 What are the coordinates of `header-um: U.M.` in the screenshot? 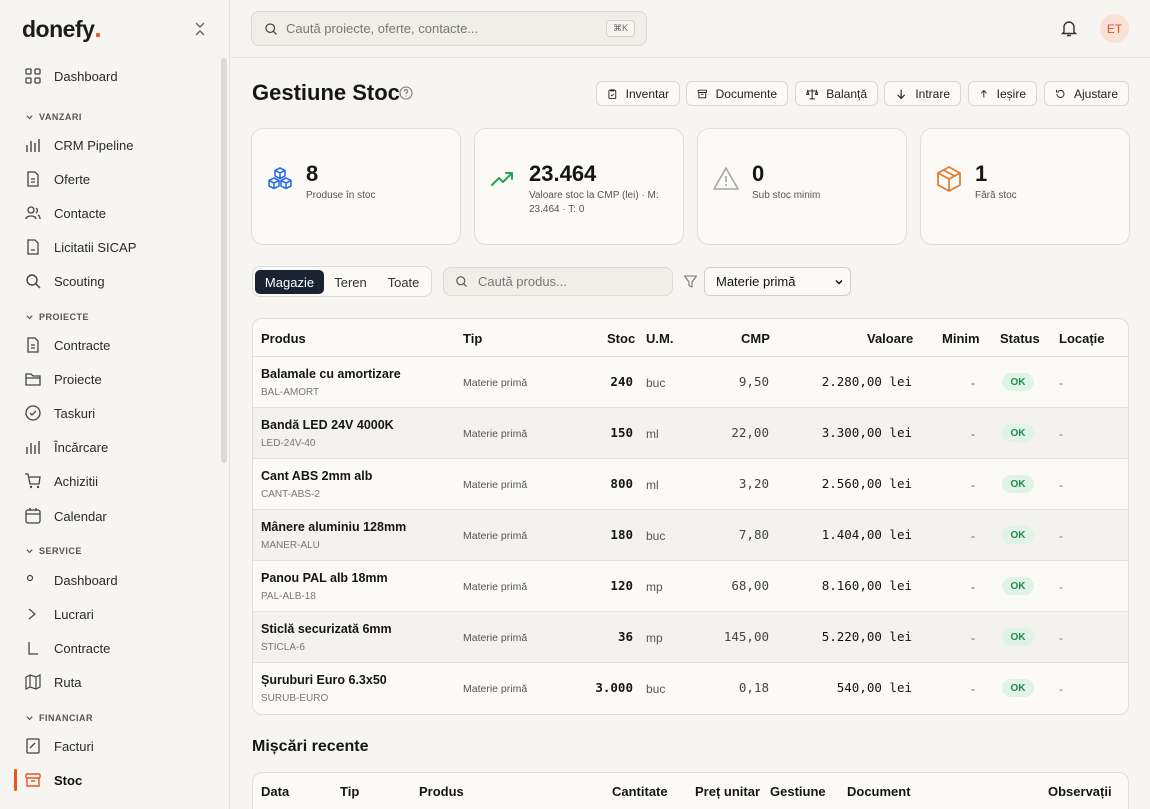 It's located at (659, 338).